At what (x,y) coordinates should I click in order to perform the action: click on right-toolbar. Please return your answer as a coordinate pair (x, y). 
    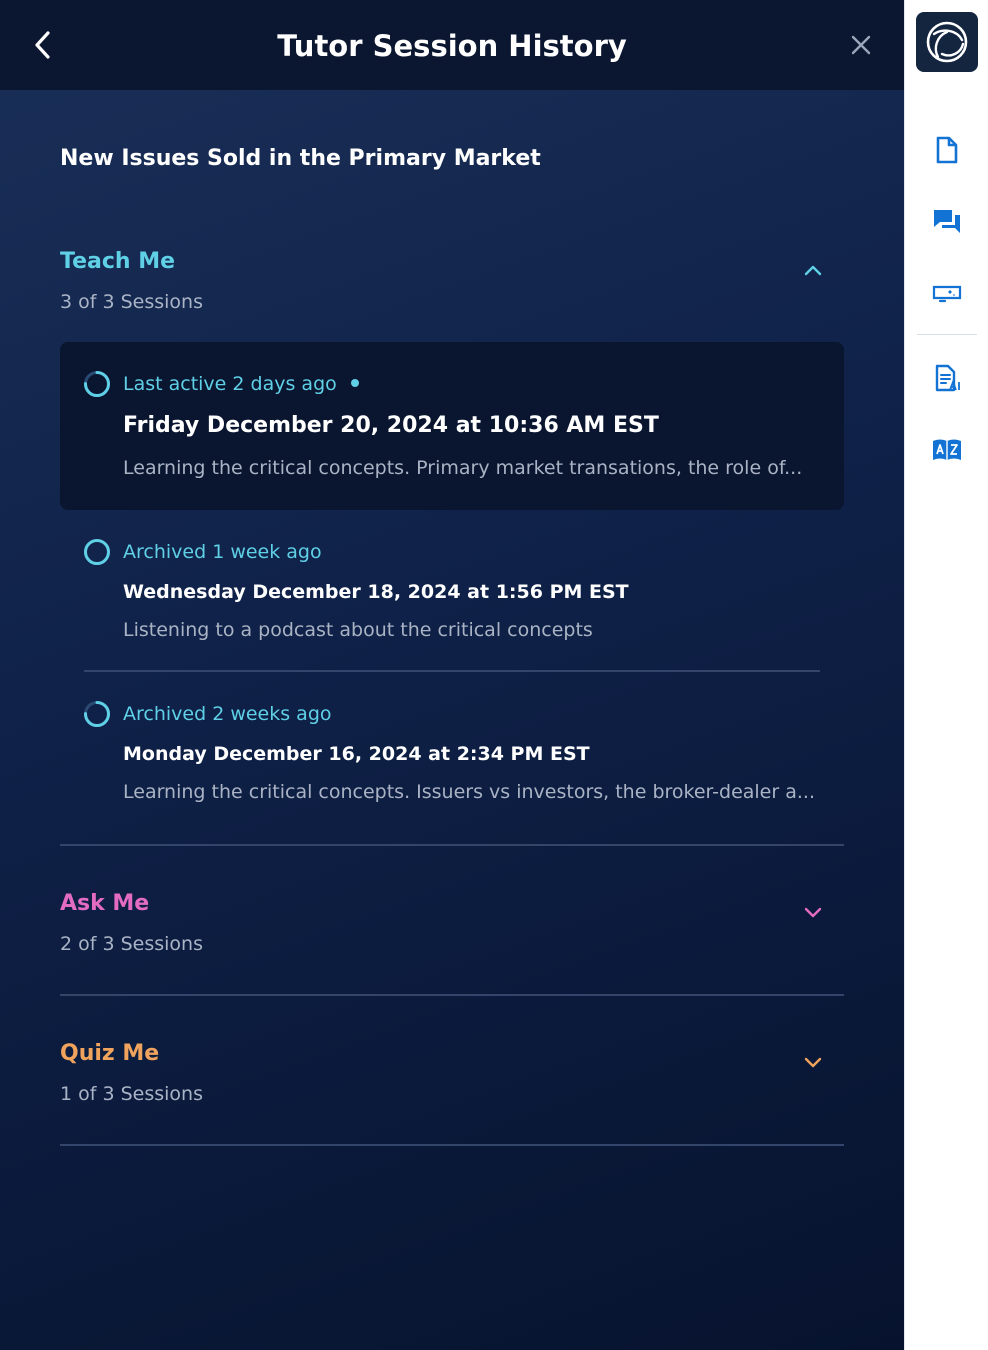
    Looking at the image, I should click on (946, 675).